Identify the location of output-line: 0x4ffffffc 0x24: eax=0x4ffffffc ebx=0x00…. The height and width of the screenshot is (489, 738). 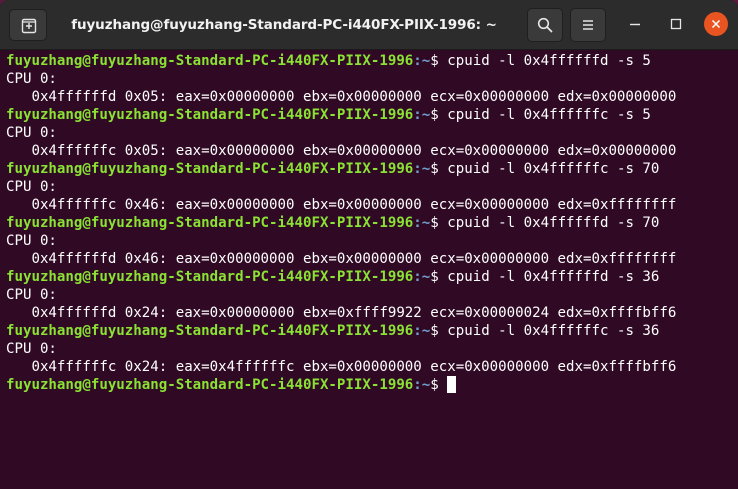
(341, 367).